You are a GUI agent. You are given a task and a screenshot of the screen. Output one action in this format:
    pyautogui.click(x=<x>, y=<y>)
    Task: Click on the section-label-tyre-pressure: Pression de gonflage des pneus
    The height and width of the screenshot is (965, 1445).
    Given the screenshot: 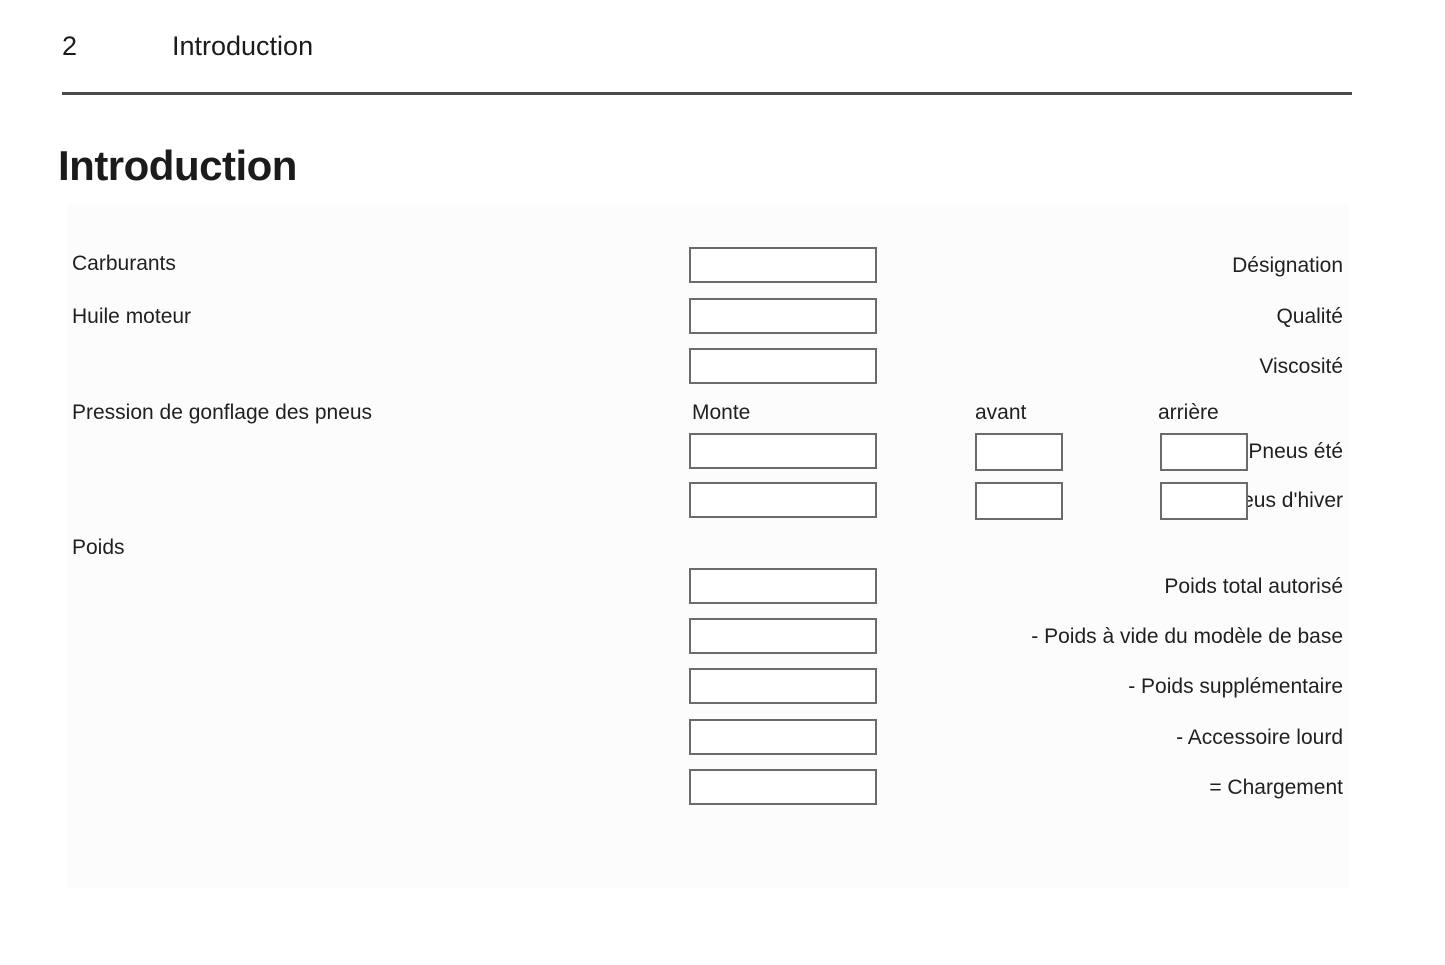 What is the action you would take?
    pyautogui.click(x=222, y=412)
    